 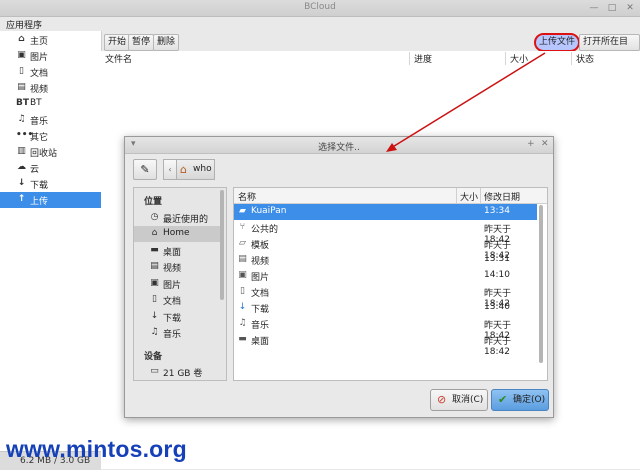 I want to click on device-volume: ▭ 21 GB 卷, so click(x=177, y=372).